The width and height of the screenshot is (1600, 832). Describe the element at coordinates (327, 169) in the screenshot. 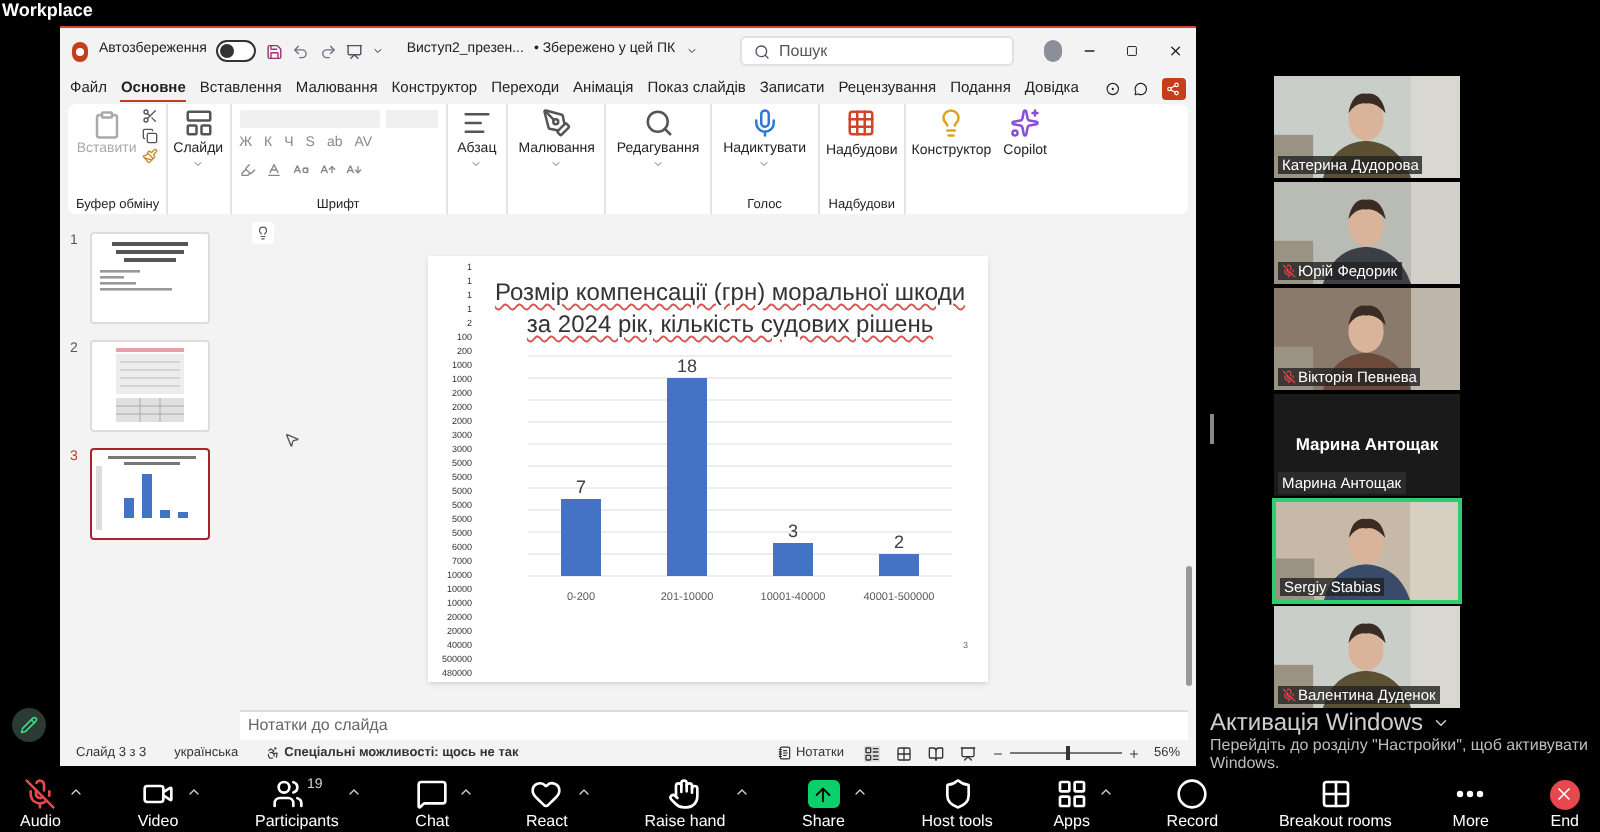

I see `grow-font-icon` at that location.